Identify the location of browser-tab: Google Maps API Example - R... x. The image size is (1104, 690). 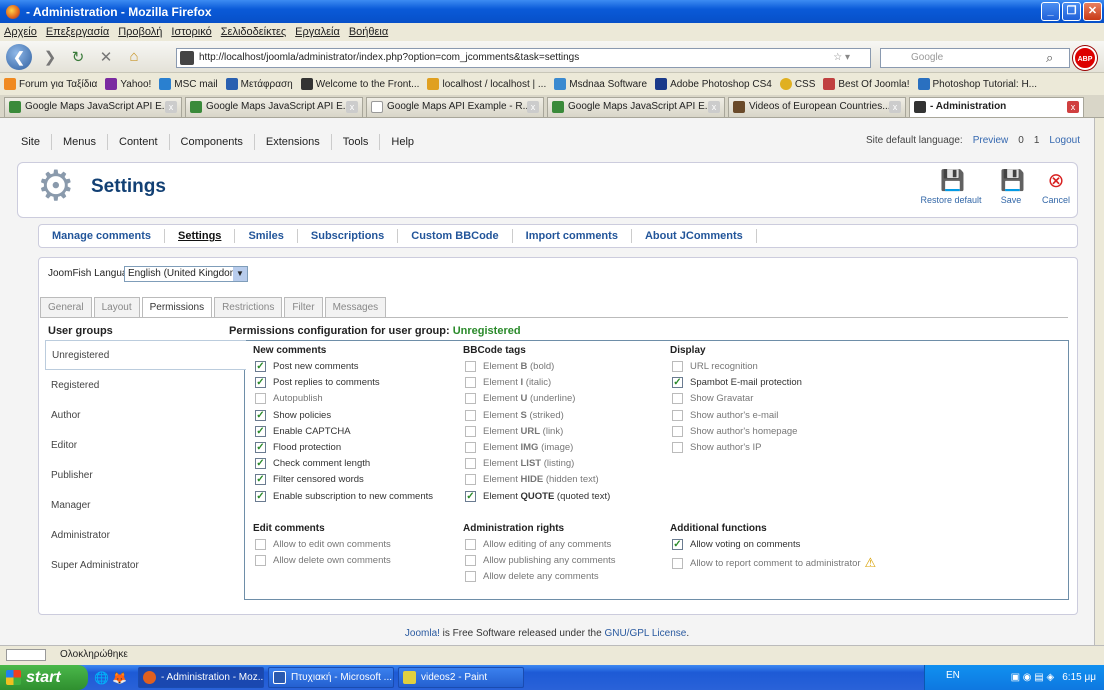
(455, 107).